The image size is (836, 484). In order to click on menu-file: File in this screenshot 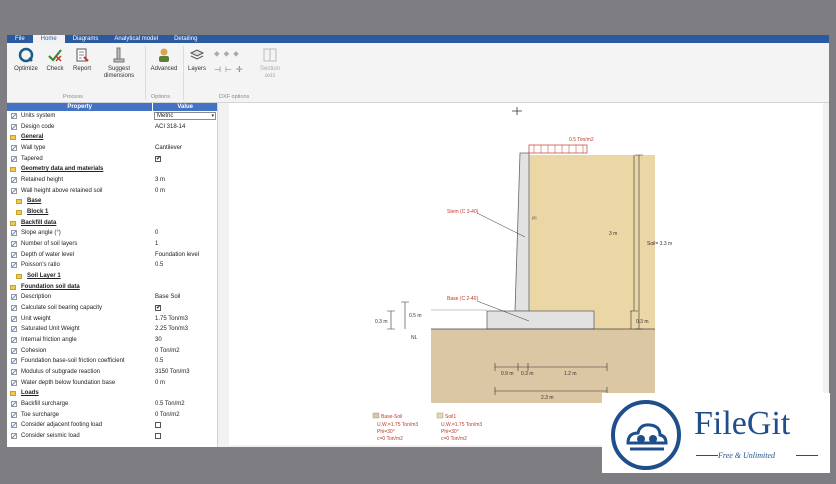, I will do `click(20, 39)`.